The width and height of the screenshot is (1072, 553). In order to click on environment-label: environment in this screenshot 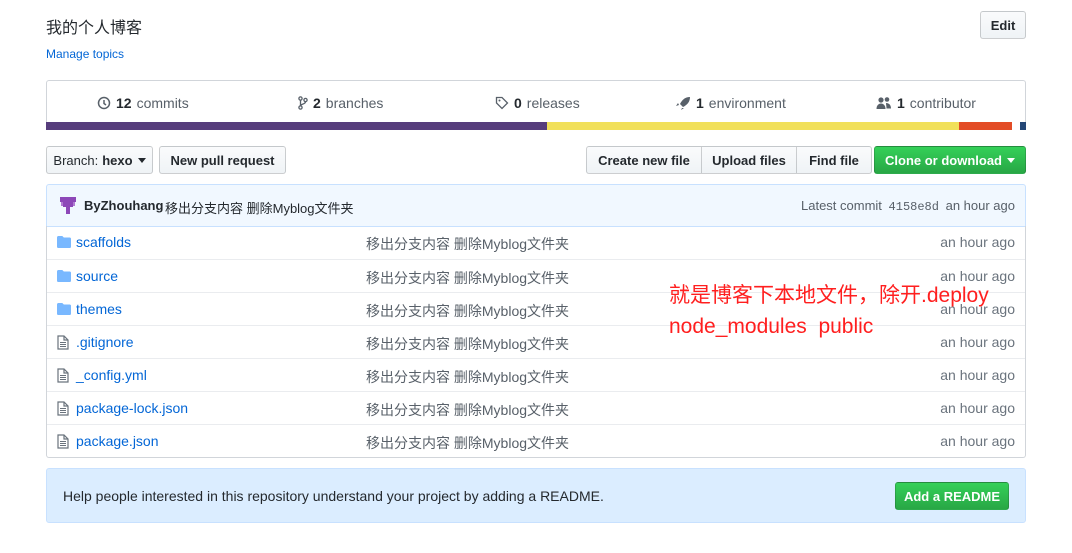, I will do `click(747, 103)`.